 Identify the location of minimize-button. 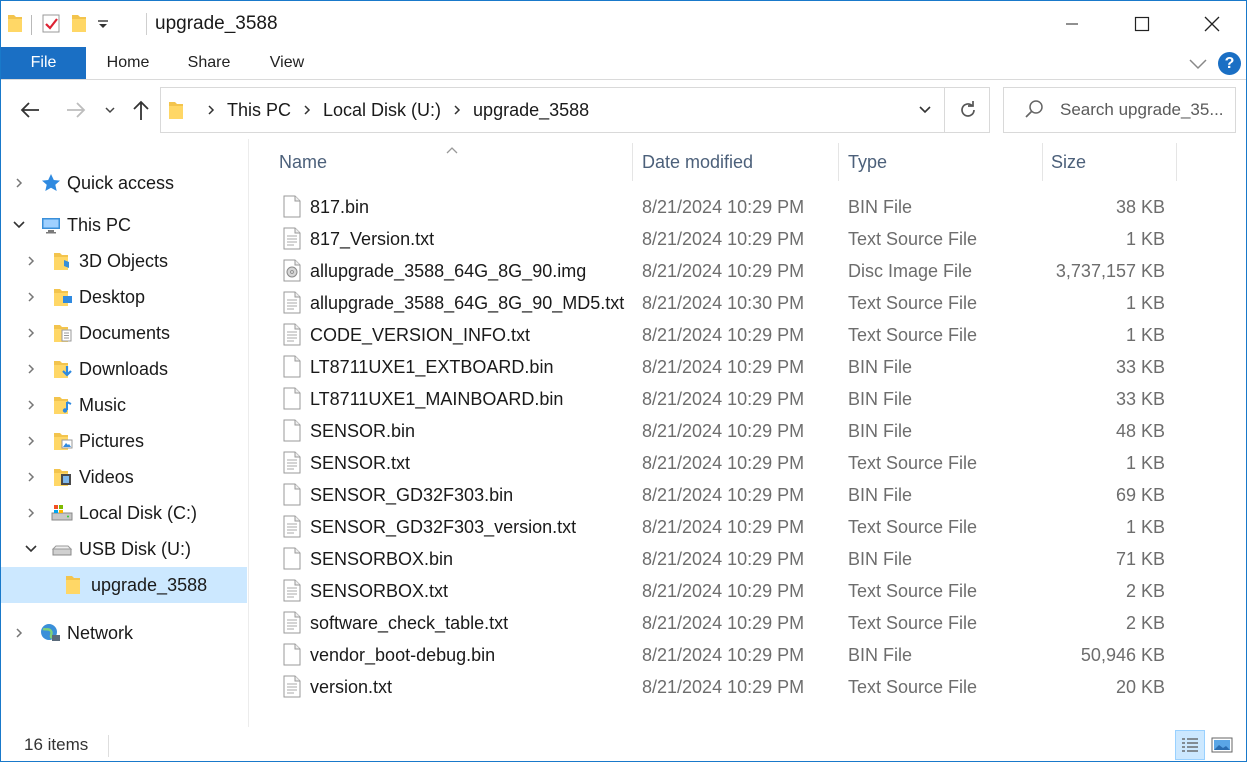
(1072, 24).